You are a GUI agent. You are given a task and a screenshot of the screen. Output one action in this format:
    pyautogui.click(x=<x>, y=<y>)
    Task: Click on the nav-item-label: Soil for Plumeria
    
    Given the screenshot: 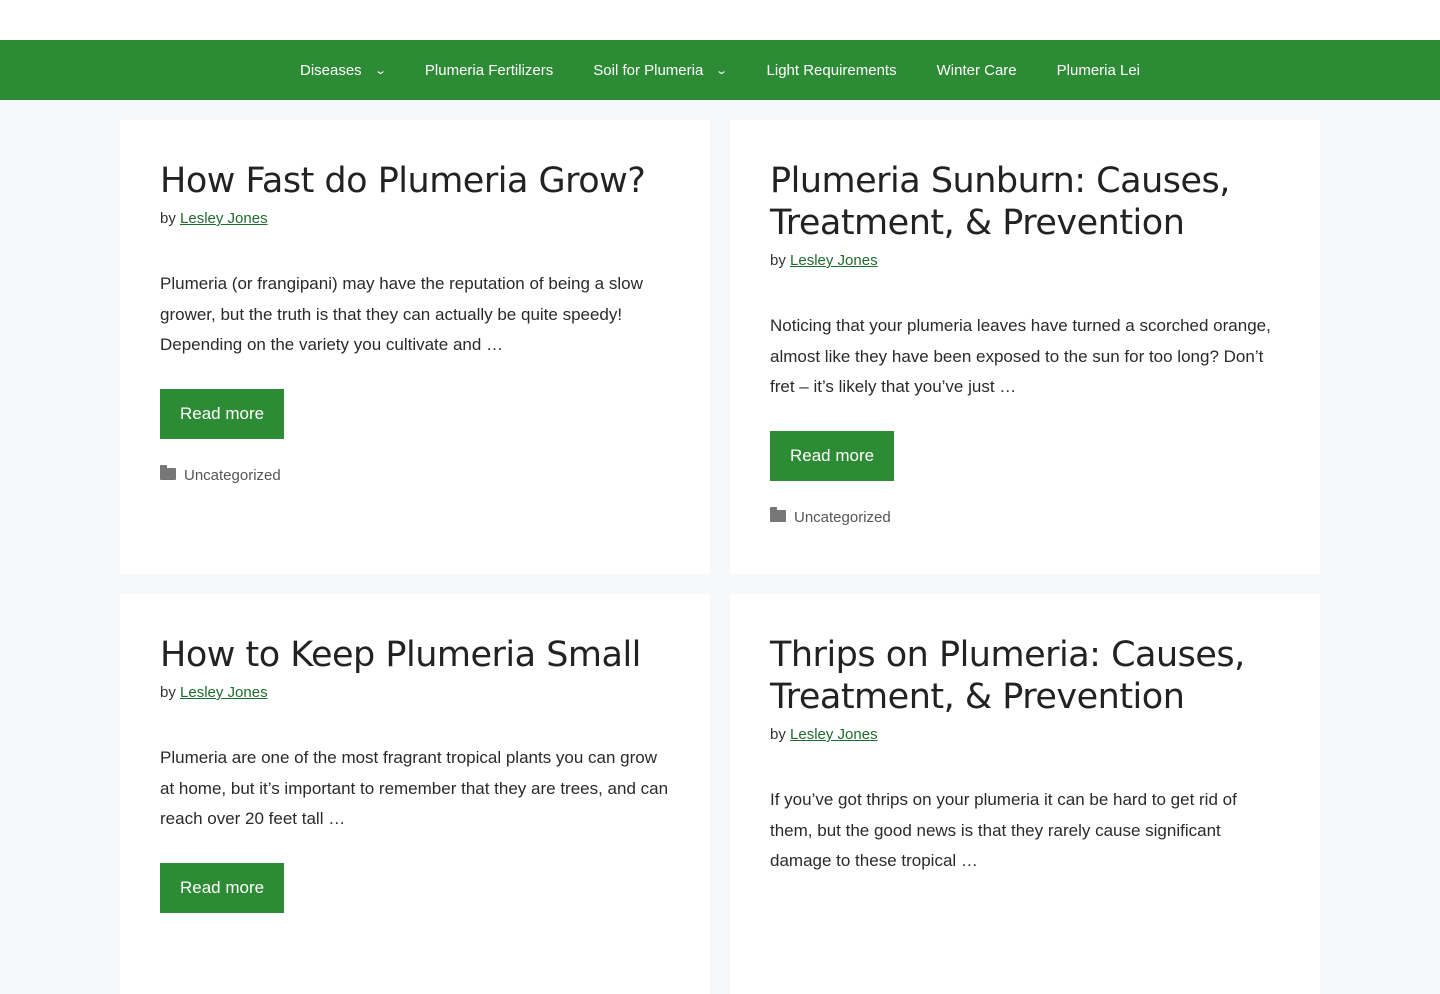 What is the action you would take?
    pyautogui.click(x=648, y=70)
    